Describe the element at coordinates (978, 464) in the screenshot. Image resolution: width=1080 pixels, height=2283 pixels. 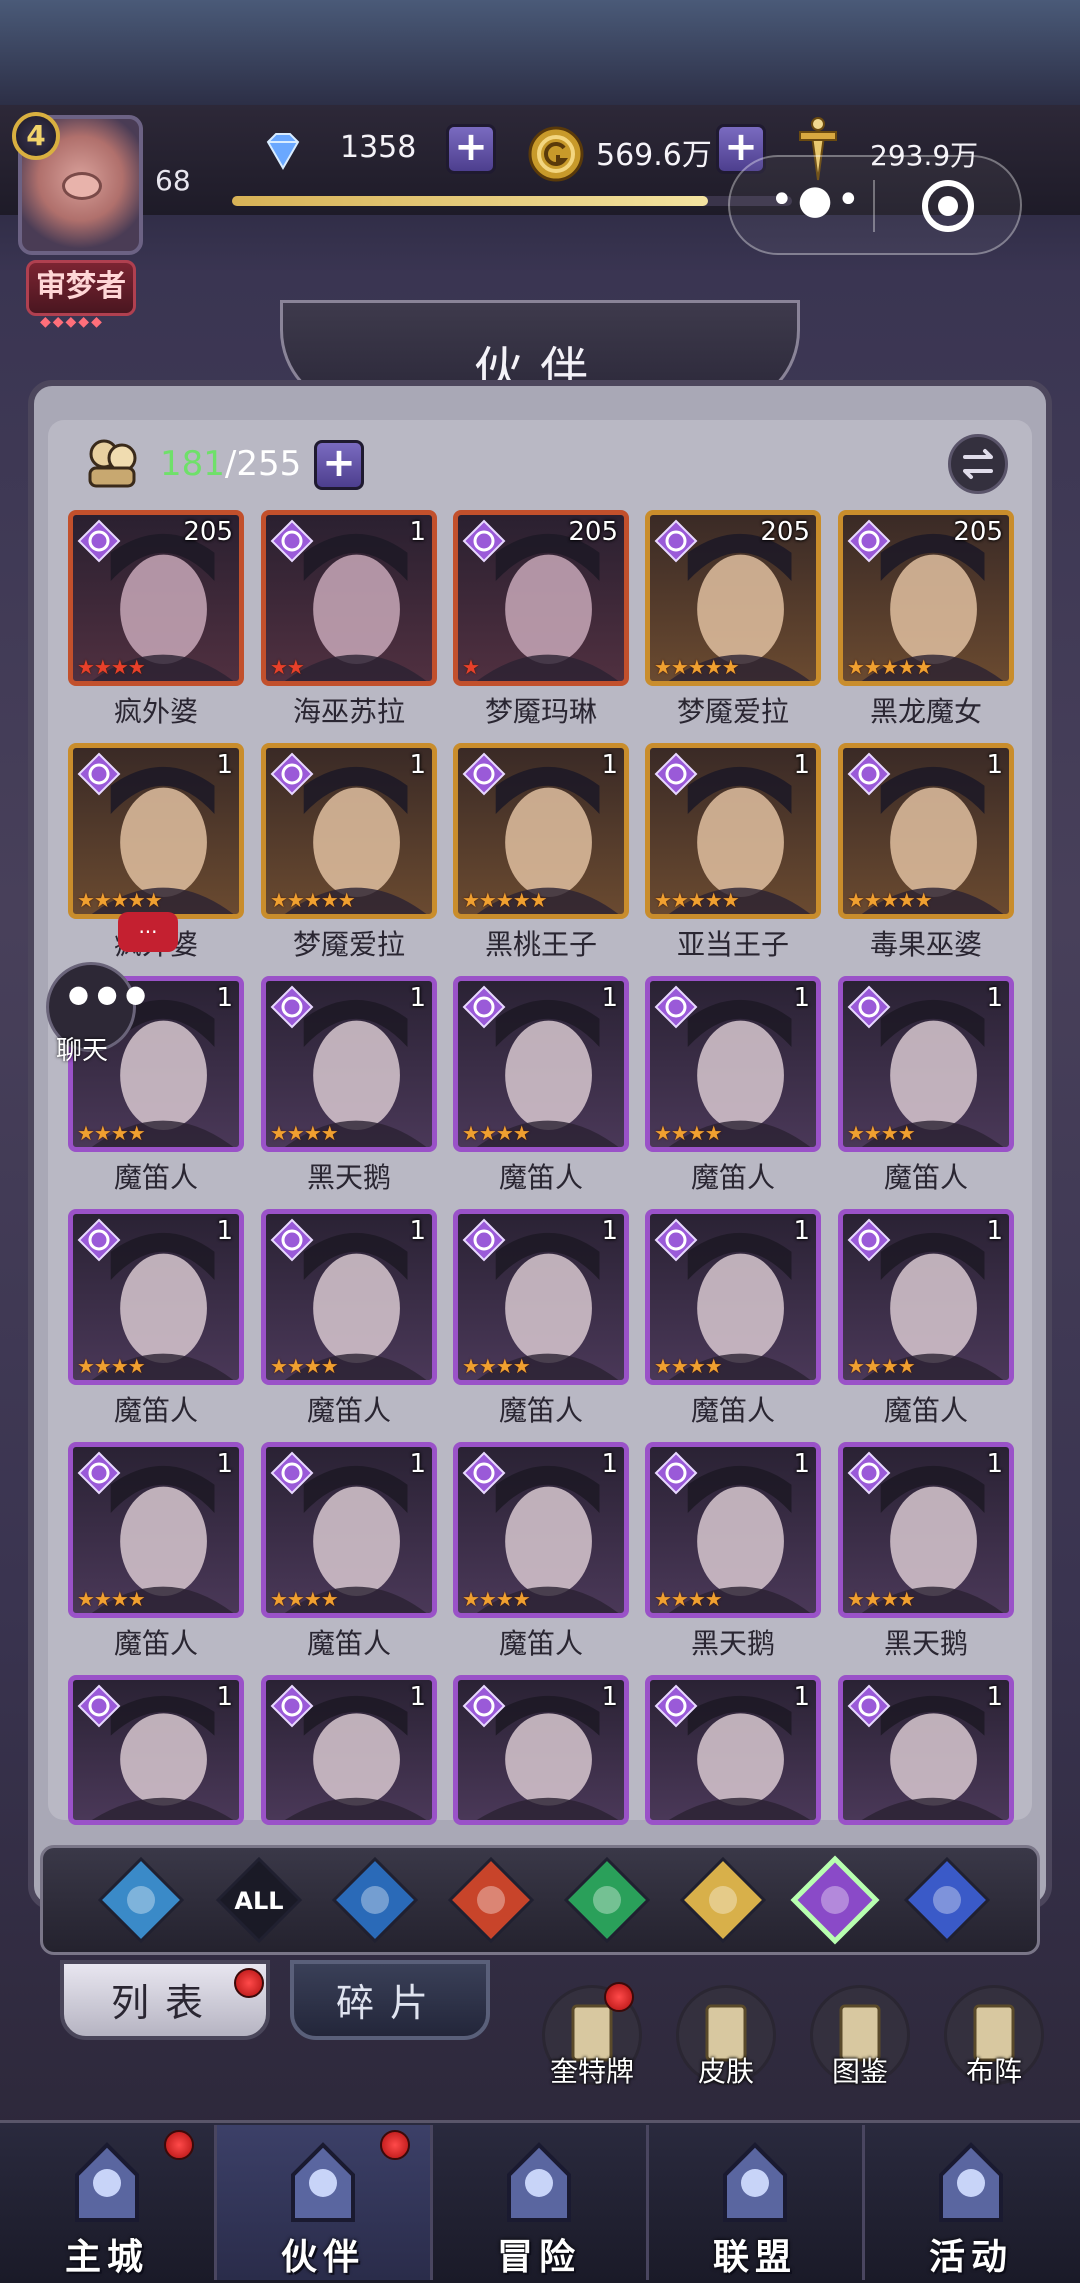
I see `sort-toggle-button` at that location.